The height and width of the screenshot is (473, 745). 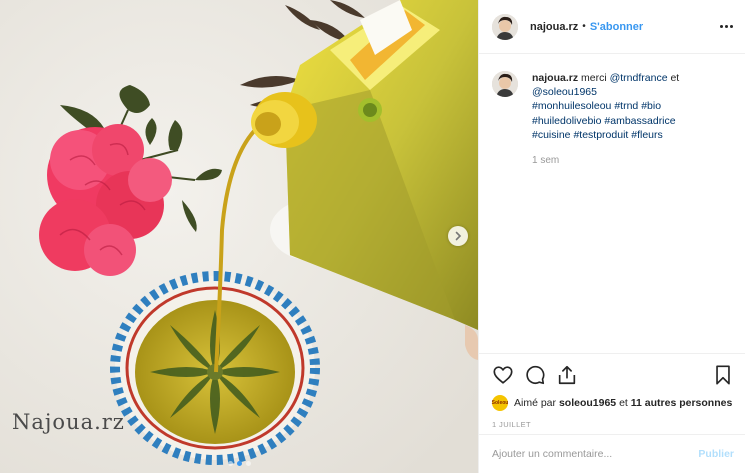 What do you see at coordinates (639, 78) in the screenshot?
I see `mention-link: @trndfrance` at bounding box center [639, 78].